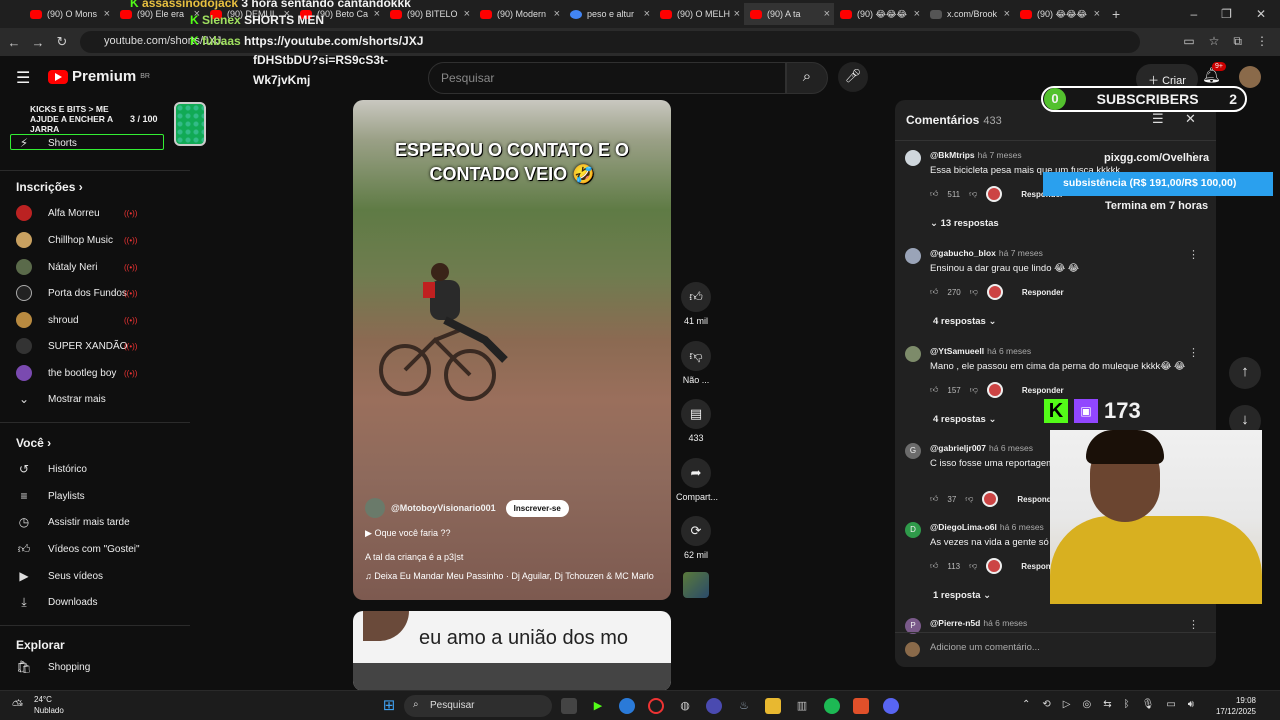 The height and width of the screenshot is (720, 1280). I want to click on brave-icon, so click(861, 706).